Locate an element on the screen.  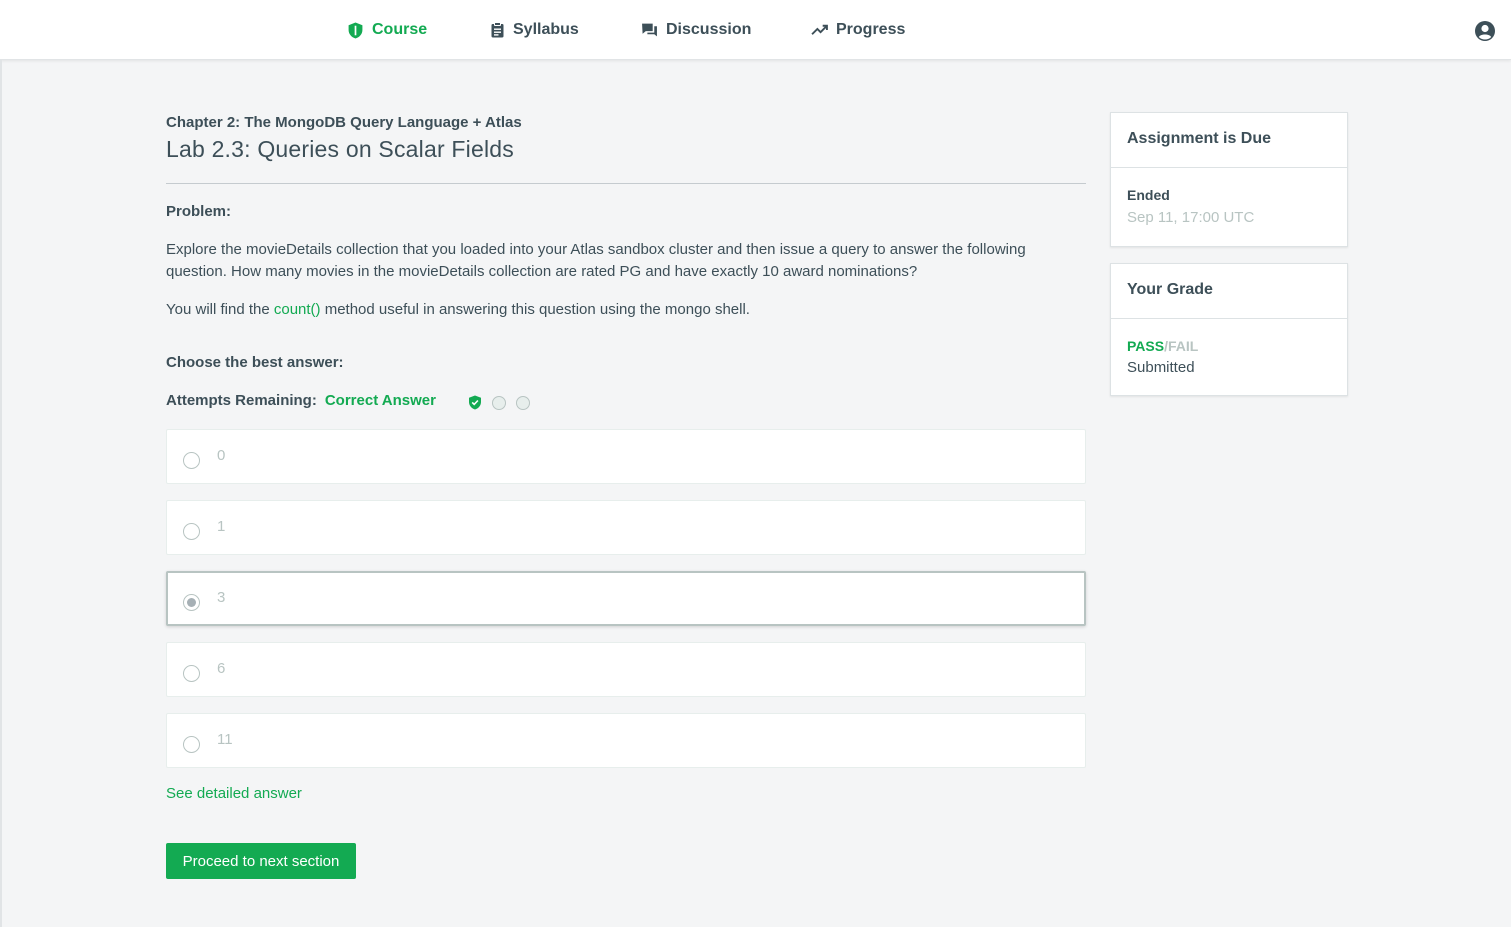
correct-answer-status: Correct Answer is located at coordinates (380, 400).